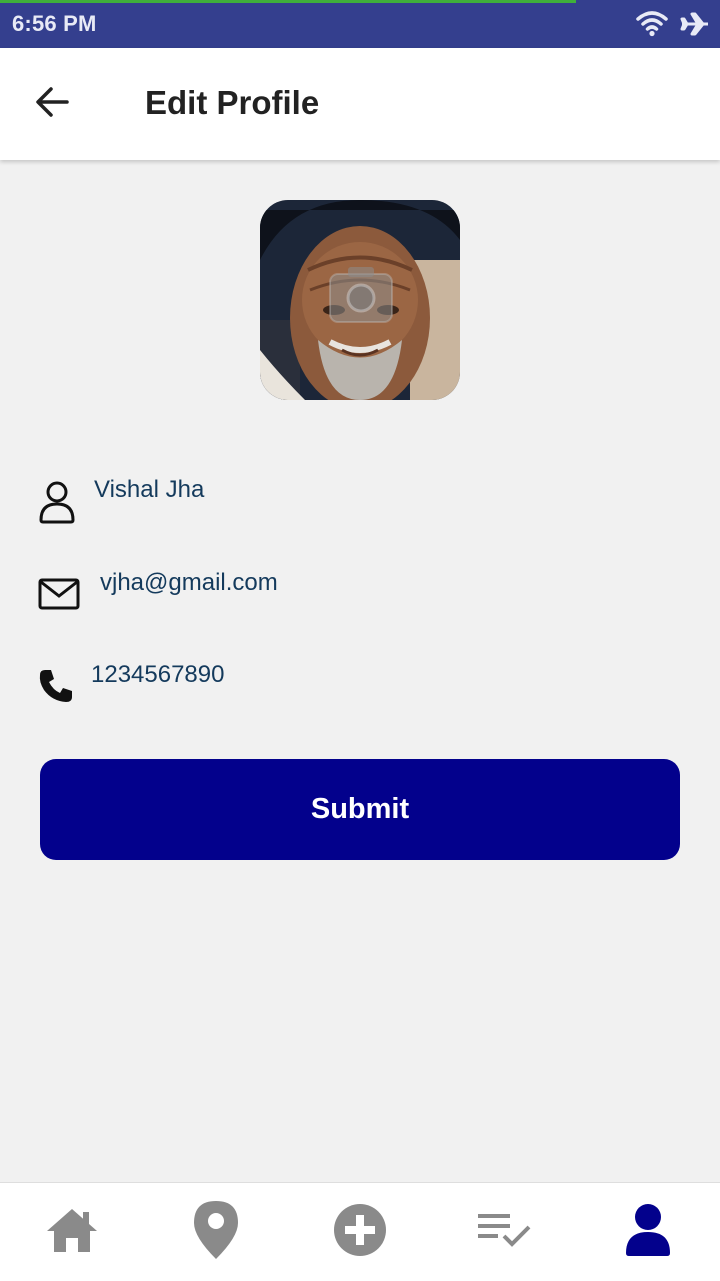 The width and height of the screenshot is (720, 1281). I want to click on nav-item-tasks, so click(504, 1232).